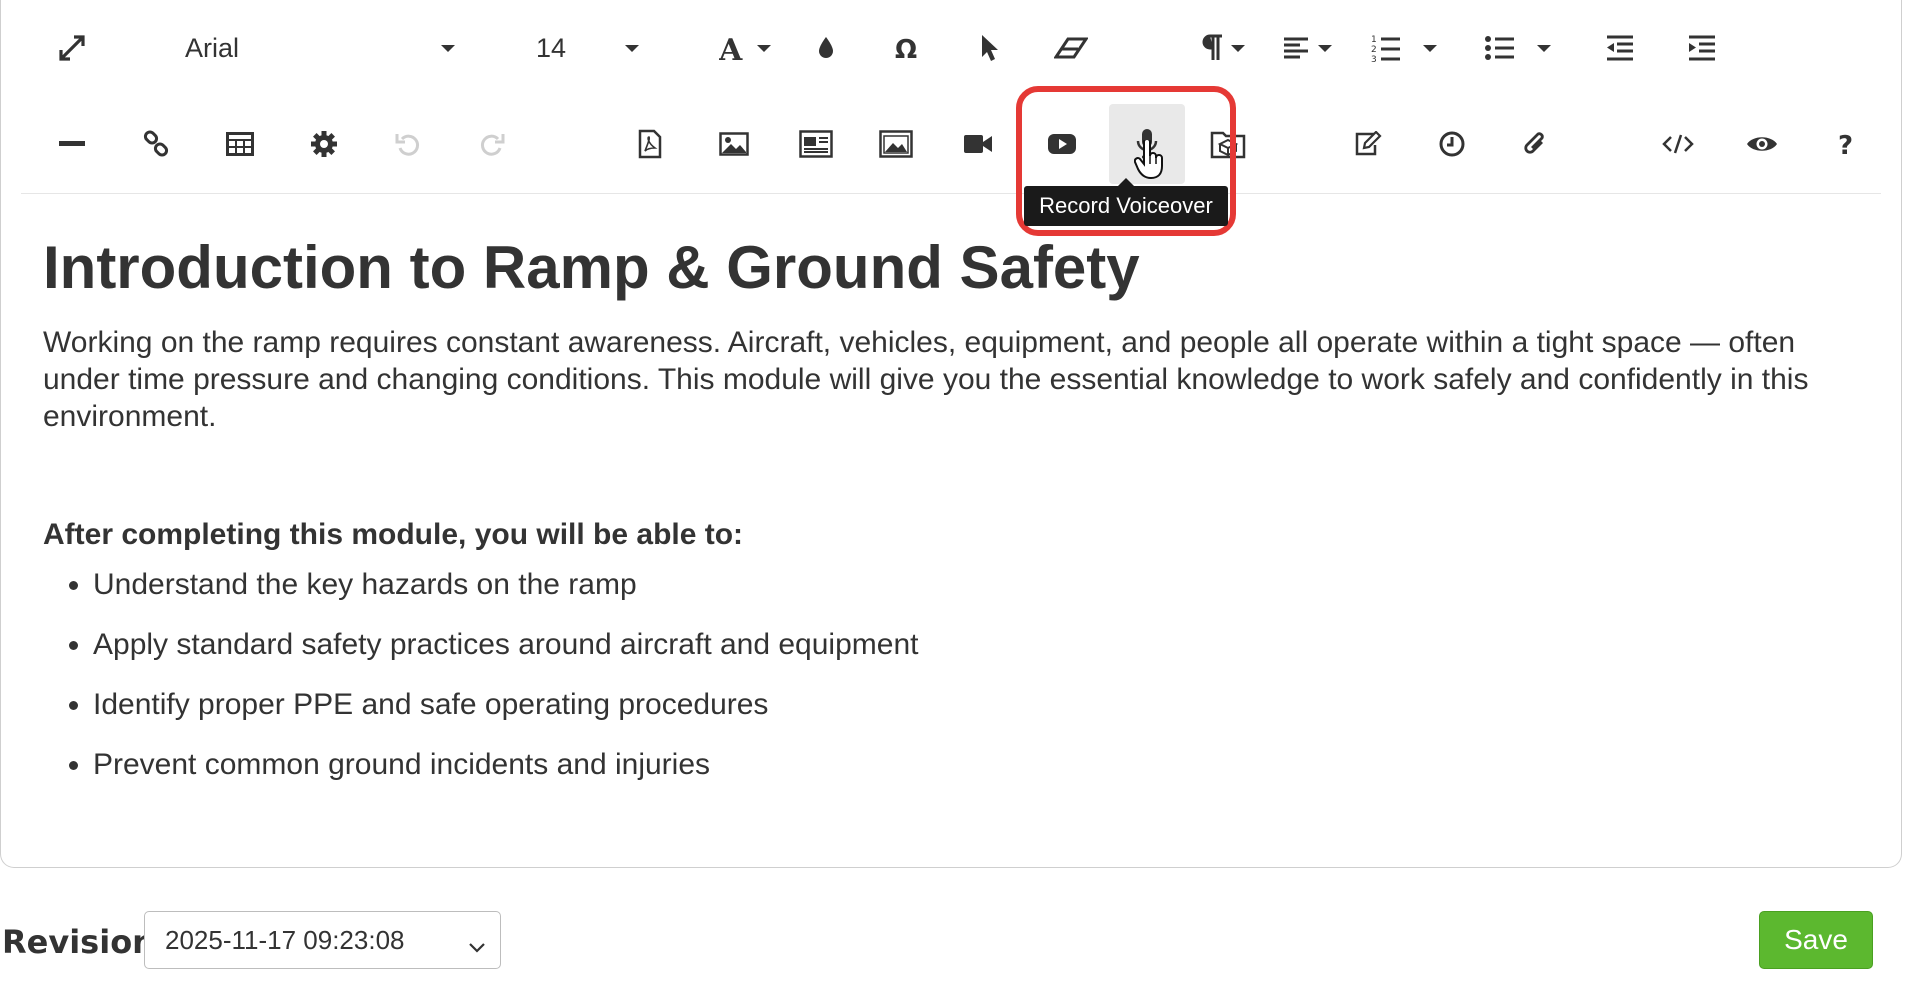 This screenshot has width=1905, height=1005. What do you see at coordinates (951, 144) in the screenshot?
I see `toolbar-row-2: ?` at bounding box center [951, 144].